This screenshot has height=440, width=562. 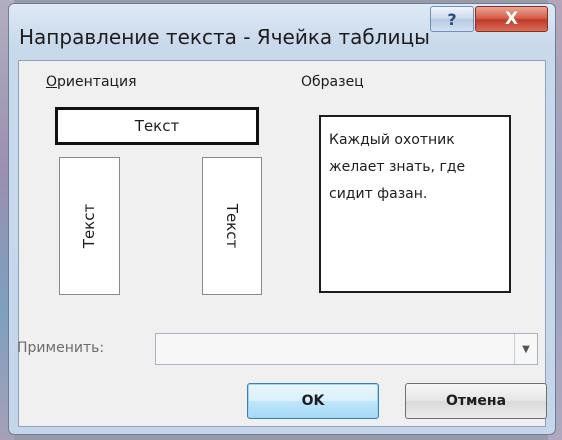 I want to click on help-button: ?, so click(x=452, y=19).